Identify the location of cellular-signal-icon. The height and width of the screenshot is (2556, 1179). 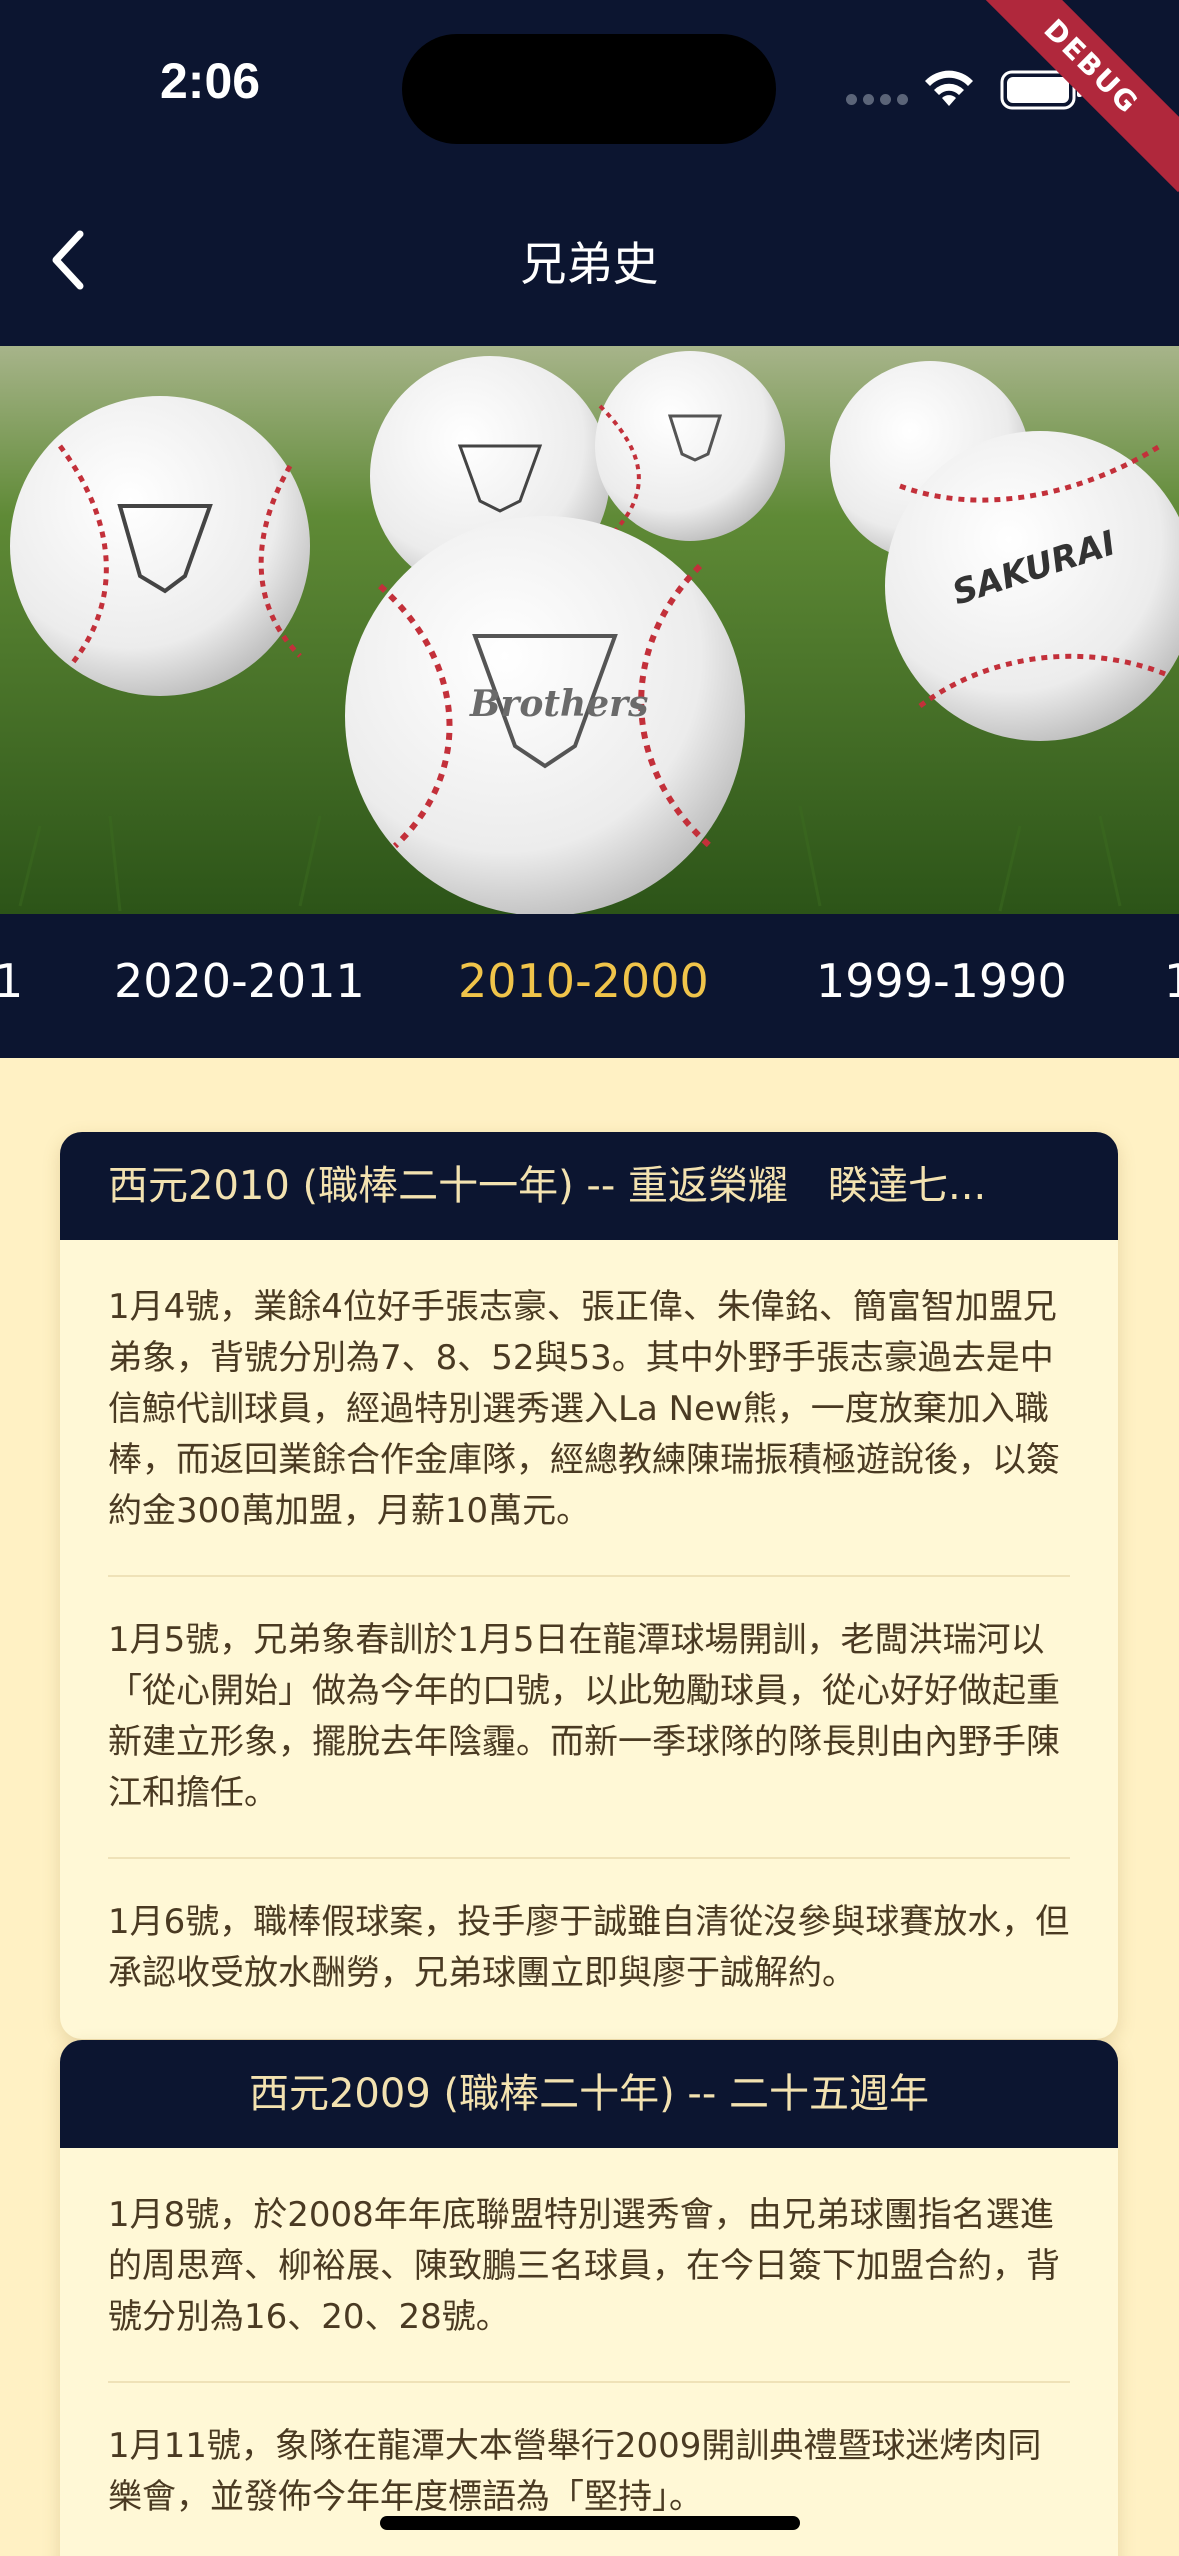
(877, 99).